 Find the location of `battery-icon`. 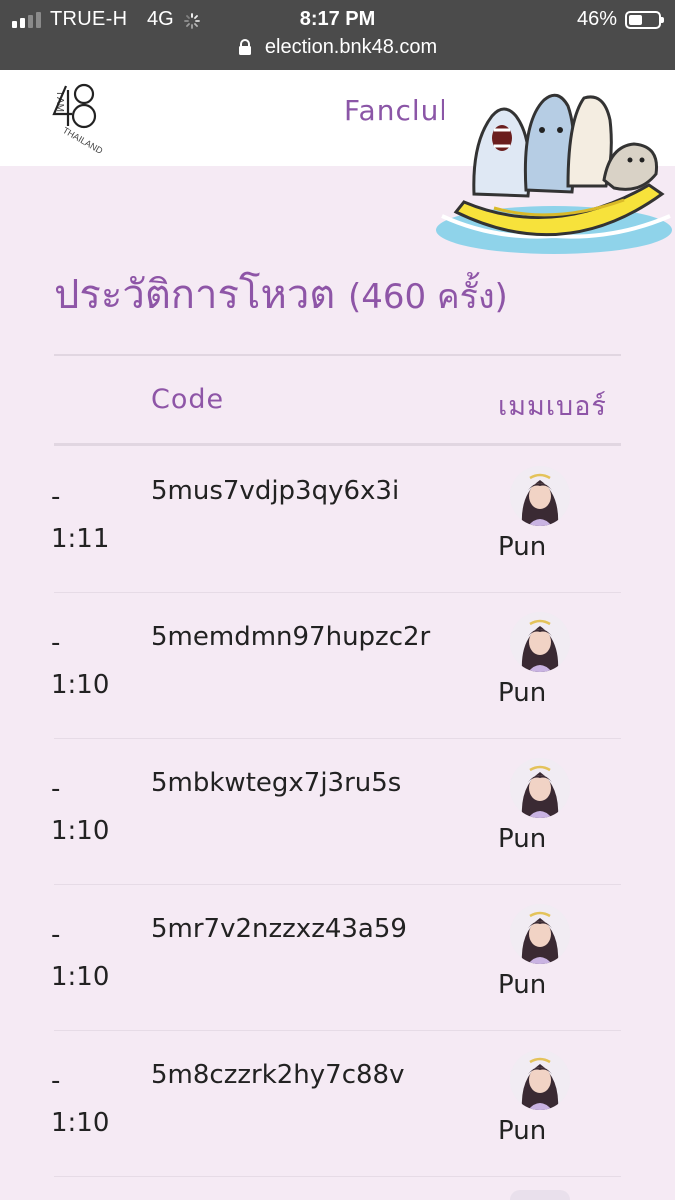

battery-icon is located at coordinates (644, 20).